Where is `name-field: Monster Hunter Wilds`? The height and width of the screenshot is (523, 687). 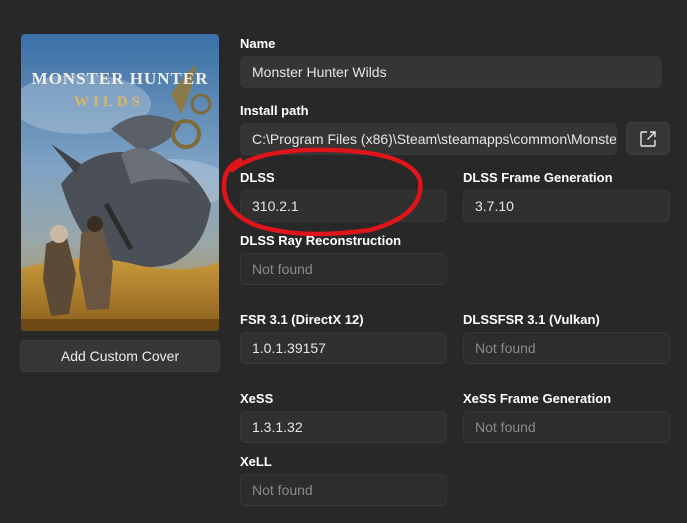 name-field: Monster Hunter Wilds is located at coordinates (451, 72).